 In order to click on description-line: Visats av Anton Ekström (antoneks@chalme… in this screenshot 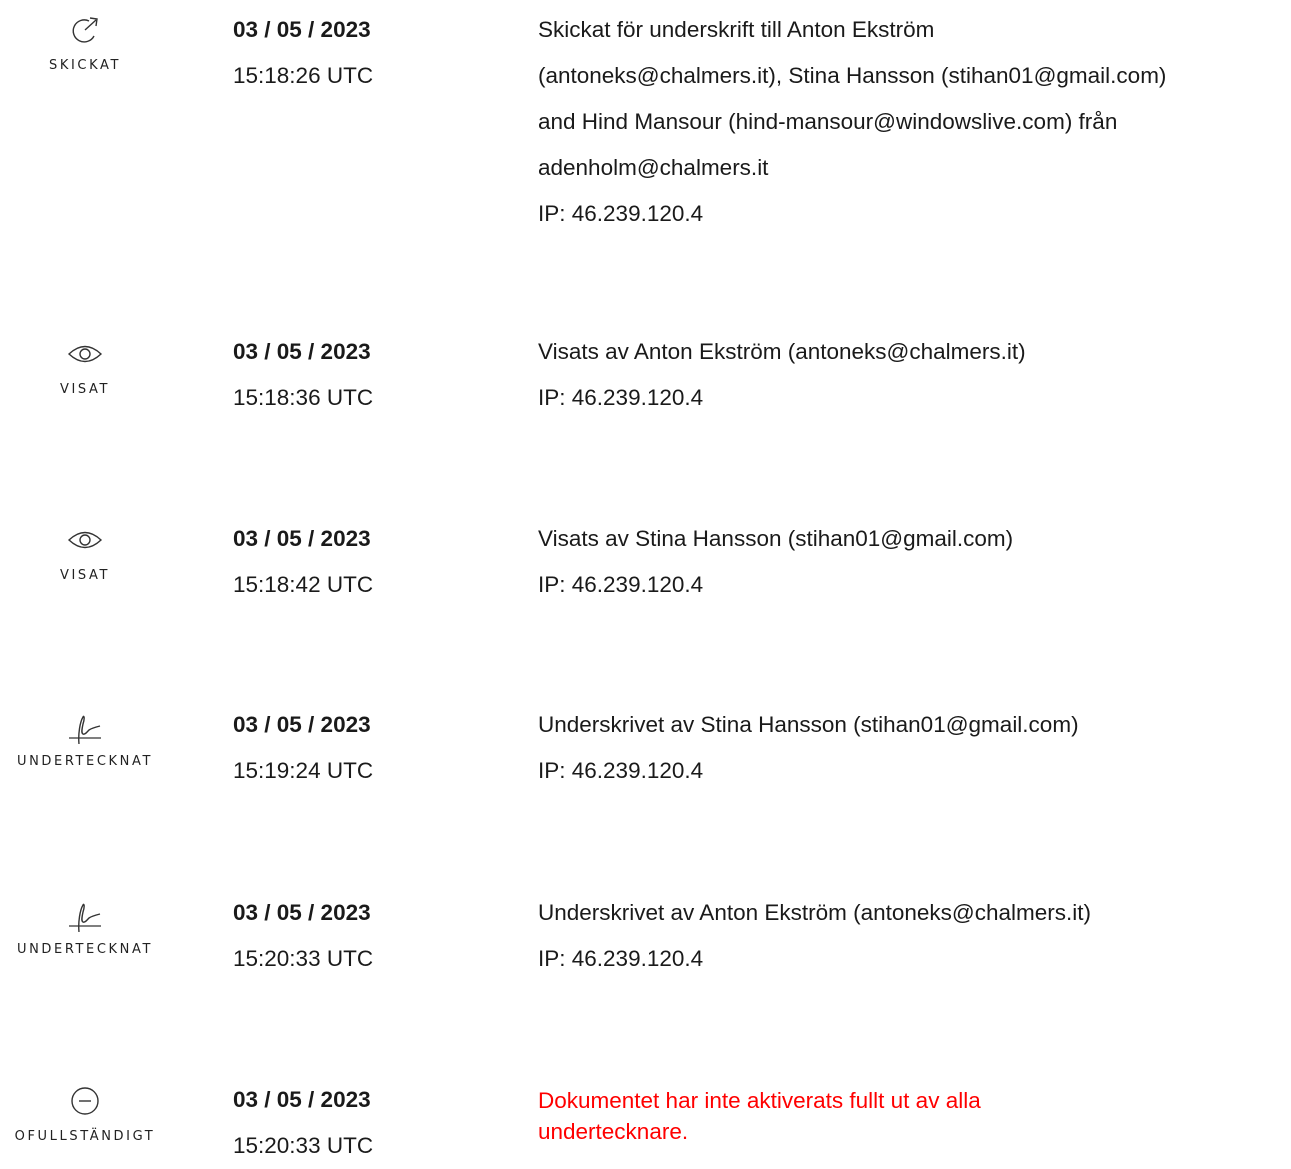, I will do `click(782, 351)`.